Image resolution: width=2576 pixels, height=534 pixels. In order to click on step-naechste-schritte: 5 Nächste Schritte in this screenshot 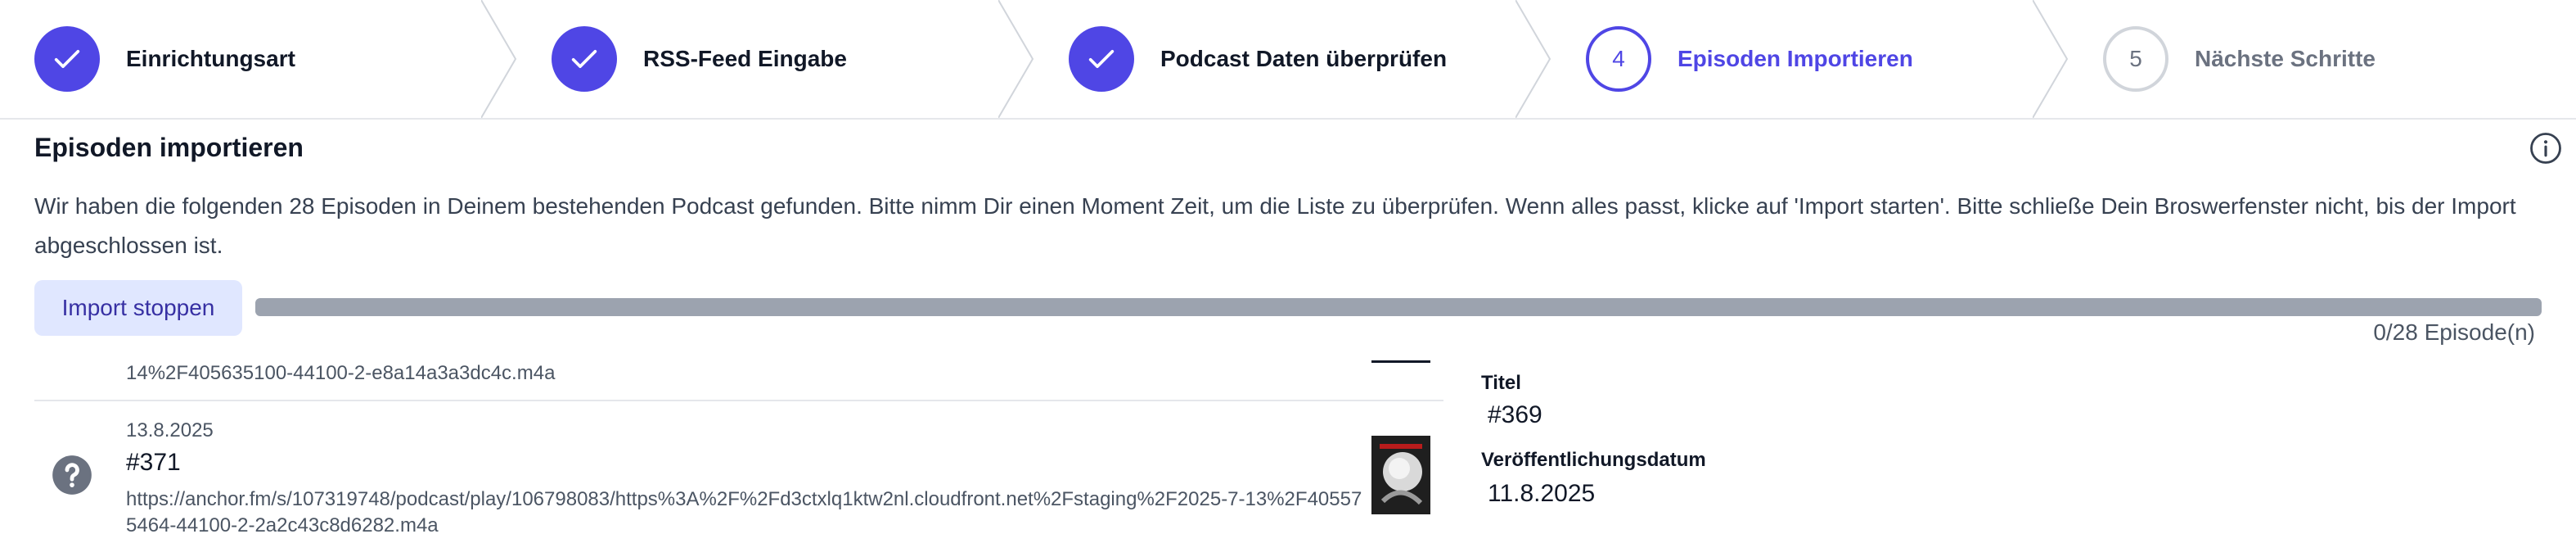, I will do `click(2239, 59)`.